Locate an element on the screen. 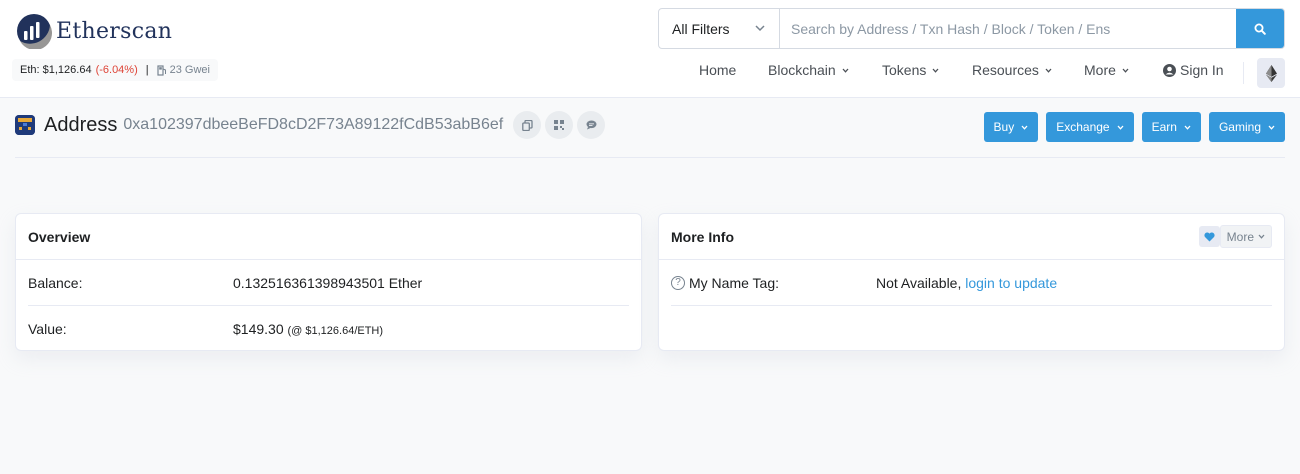 The height and width of the screenshot is (474, 1300). action-buttons: Buy Exchange Earn Gaming is located at coordinates (1130, 127).